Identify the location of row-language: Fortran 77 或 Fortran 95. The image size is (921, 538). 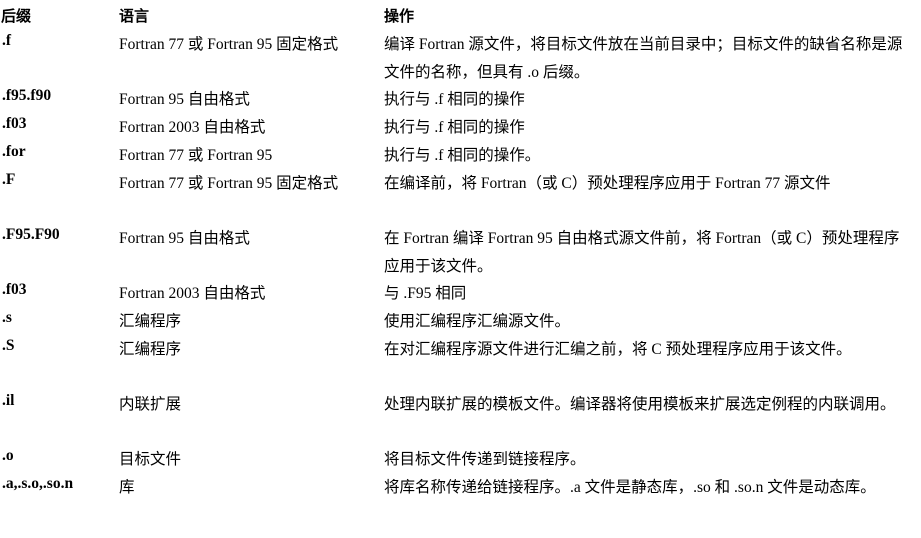
(196, 155).